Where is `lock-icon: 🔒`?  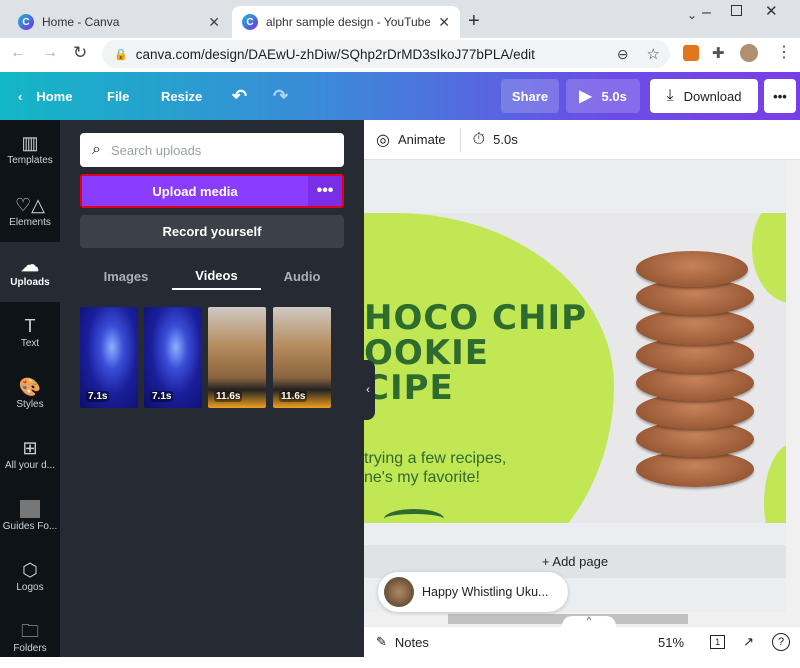 lock-icon: 🔒 is located at coordinates (121, 54).